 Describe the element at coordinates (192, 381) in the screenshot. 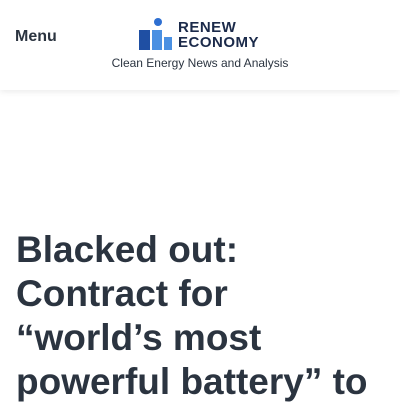

I see `headline-line: powerful battery” to` at that location.